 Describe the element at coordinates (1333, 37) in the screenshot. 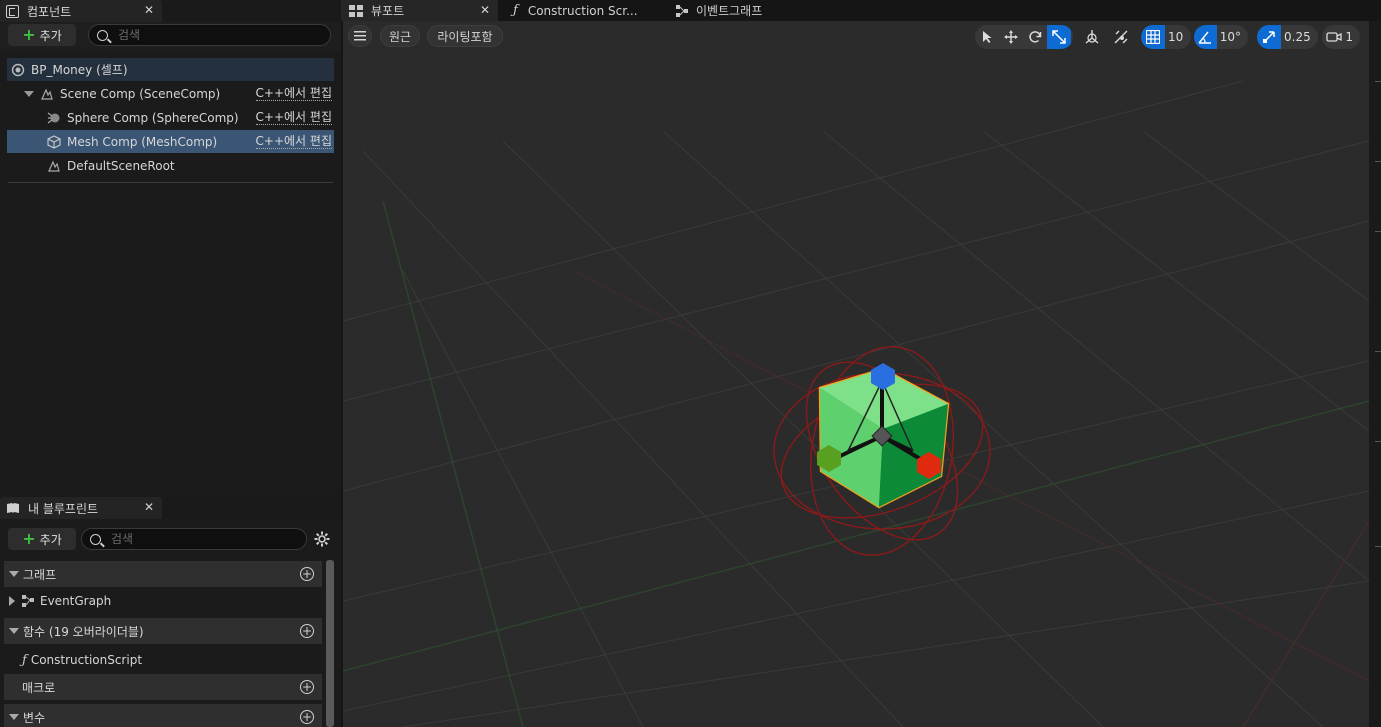

I see `camera-icon` at that location.